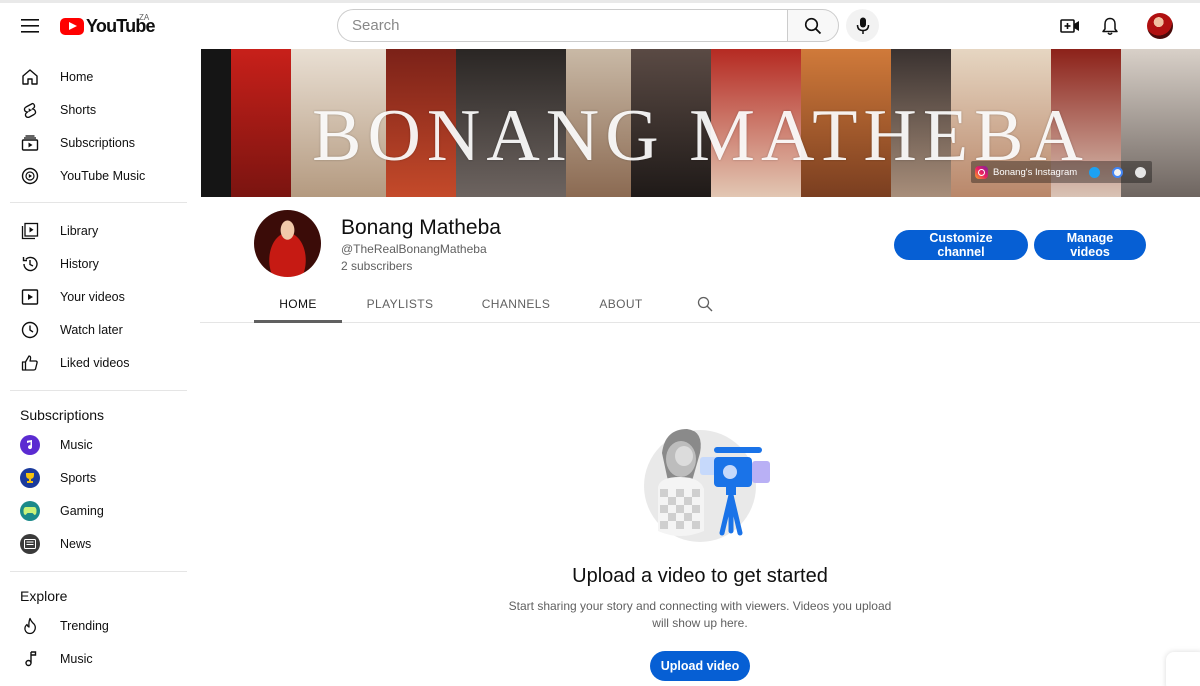 This screenshot has height=686, width=1200. What do you see at coordinates (30, 330) in the screenshot?
I see `watch-later-icon` at bounding box center [30, 330].